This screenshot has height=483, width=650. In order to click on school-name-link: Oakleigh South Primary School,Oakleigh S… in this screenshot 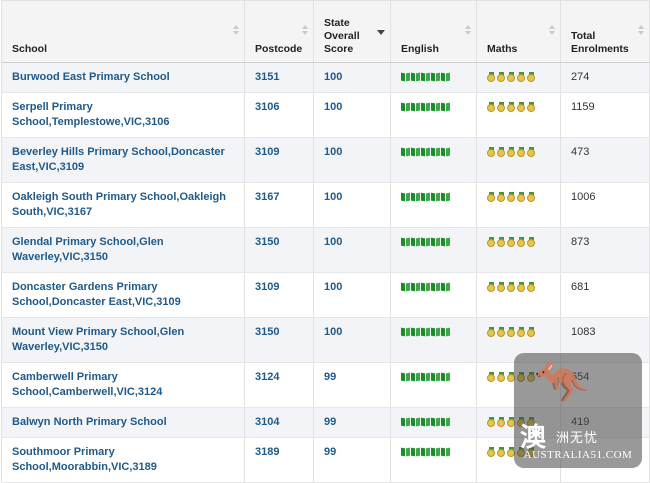, I will do `click(123, 205)`.